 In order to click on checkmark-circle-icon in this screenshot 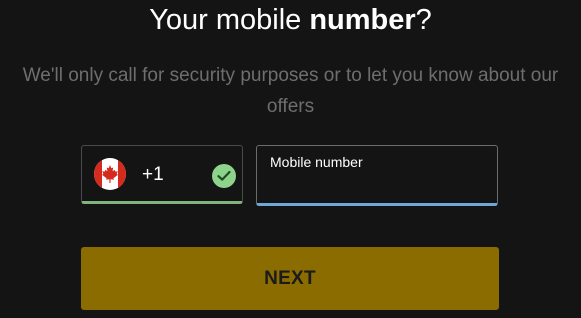, I will do `click(224, 176)`.